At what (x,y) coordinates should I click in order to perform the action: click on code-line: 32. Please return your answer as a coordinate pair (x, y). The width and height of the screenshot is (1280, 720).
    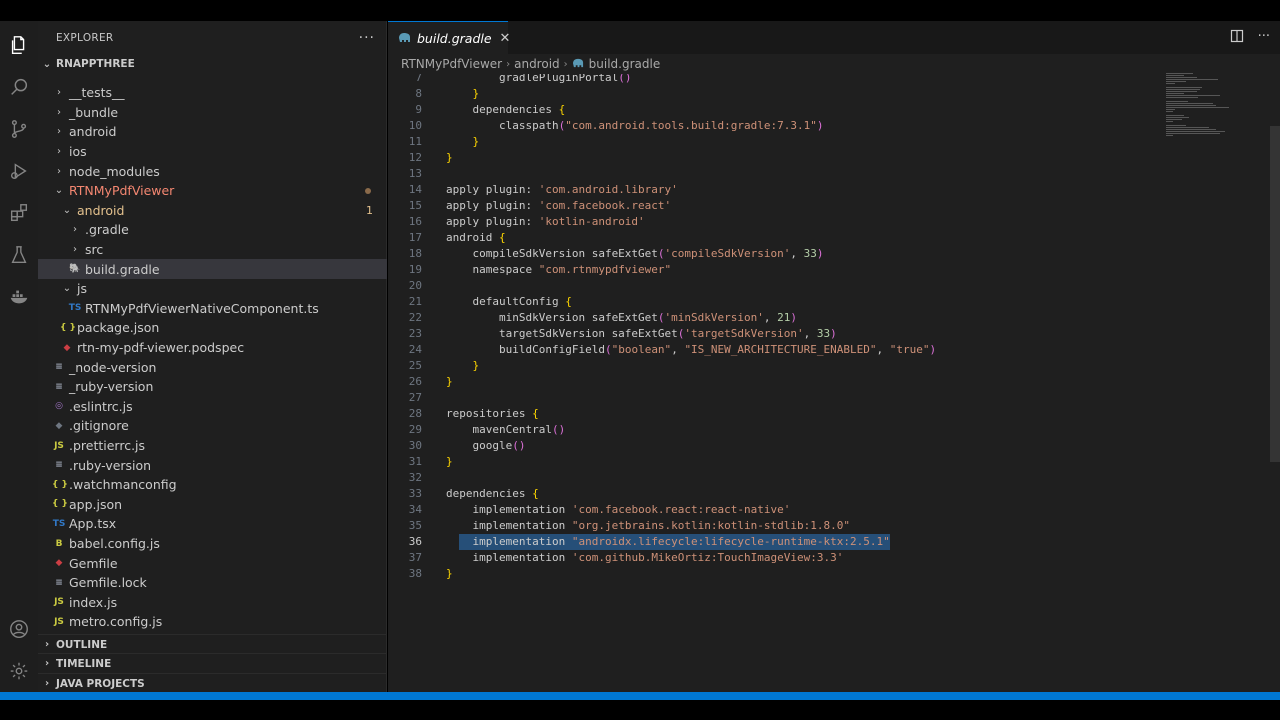
    Looking at the image, I should click on (834, 478).